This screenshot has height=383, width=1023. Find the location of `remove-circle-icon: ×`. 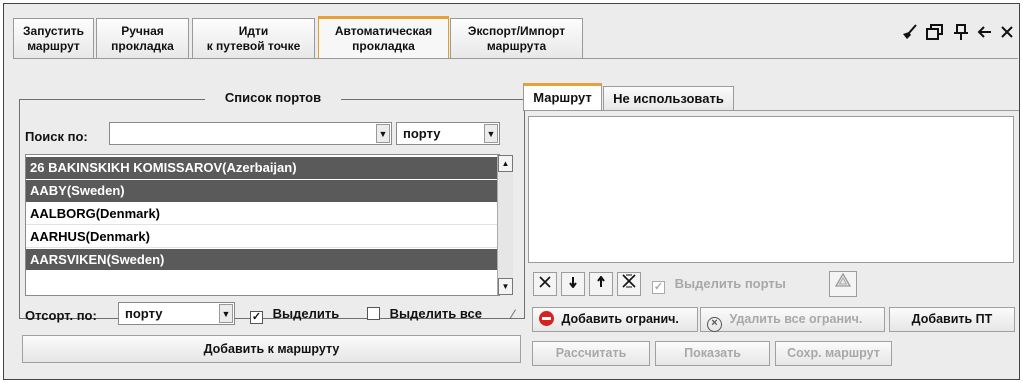

remove-circle-icon: × is located at coordinates (714, 324).